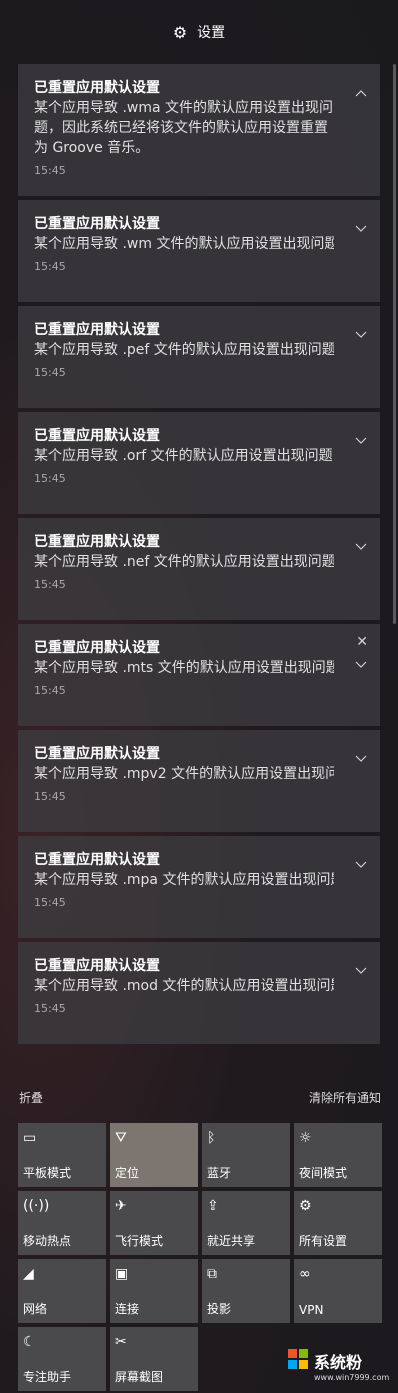 Image resolution: width=398 pixels, height=1393 pixels. I want to click on quick-action-label: 就近共享, so click(231, 1241).